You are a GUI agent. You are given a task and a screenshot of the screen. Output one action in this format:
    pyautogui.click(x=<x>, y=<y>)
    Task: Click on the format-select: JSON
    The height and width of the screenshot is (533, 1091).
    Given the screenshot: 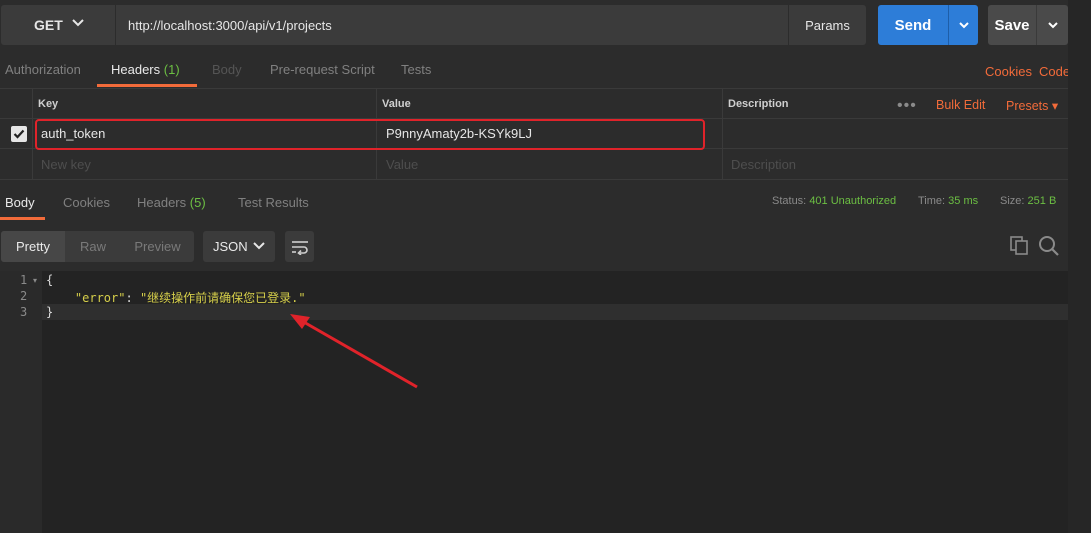 What is the action you would take?
    pyautogui.click(x=239, y=246)
    